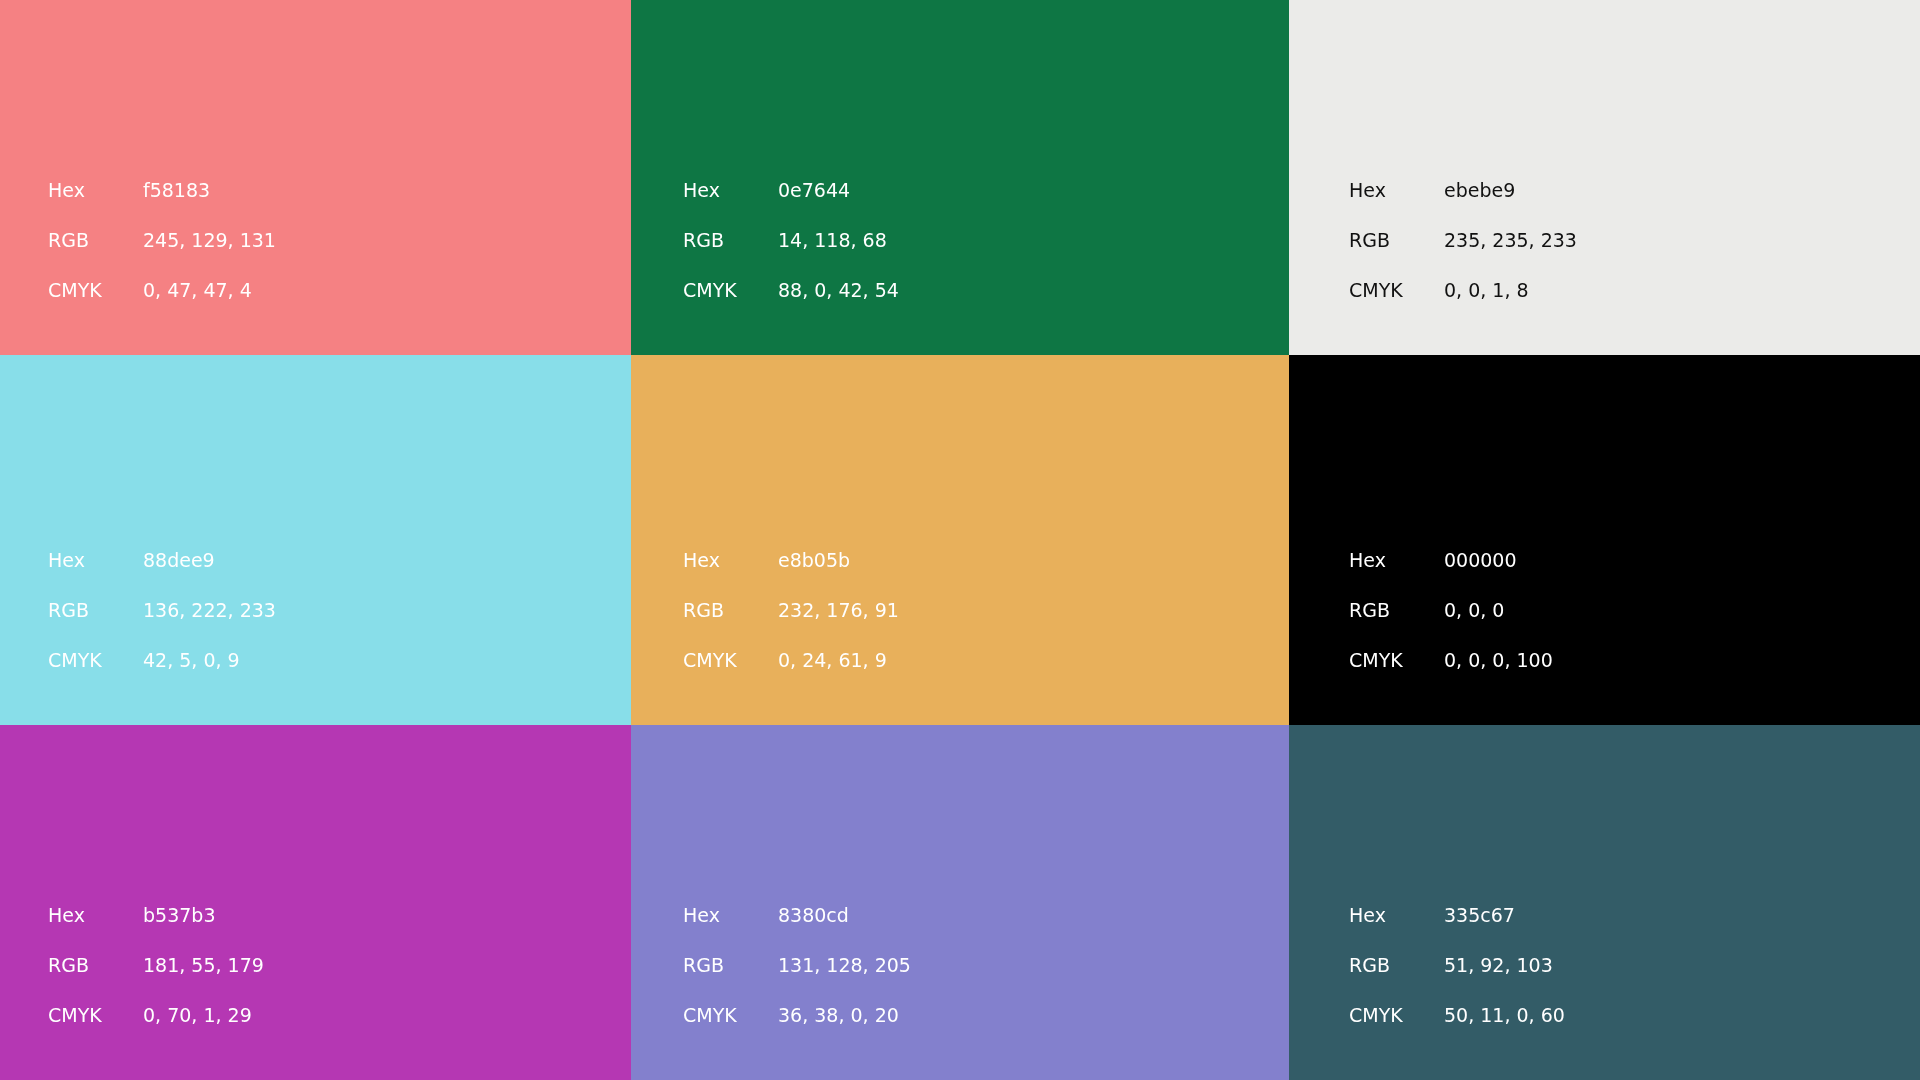  What do you see at coordinates (209, 240) in the screenshot?
I see `color-value: 245, 129, 131` at bounding box center [209, 240].